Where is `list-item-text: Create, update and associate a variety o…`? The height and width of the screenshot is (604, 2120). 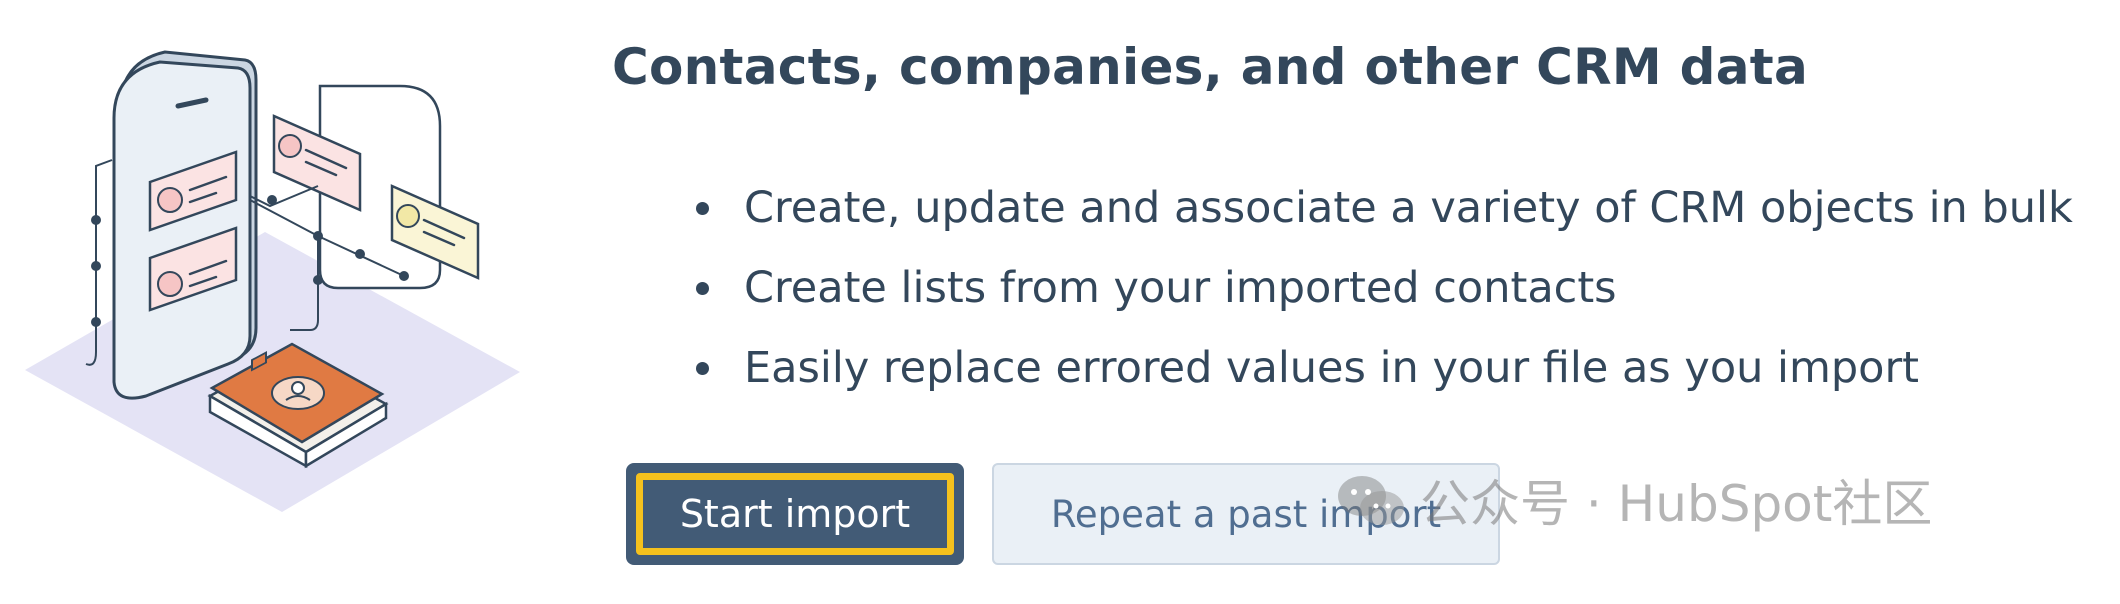 list-item-text: Create, update and associate a variety o… is located at coordinates (1408, 208).